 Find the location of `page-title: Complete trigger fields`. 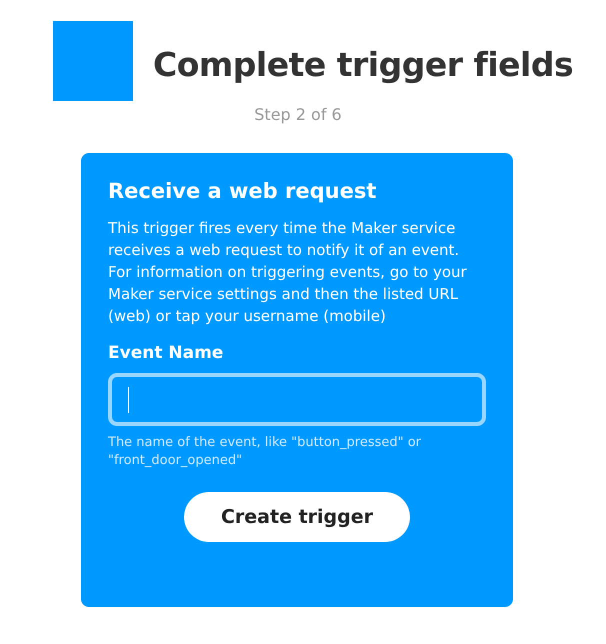

page-title: Complete trigger fields is located at coordinates (363, 64).